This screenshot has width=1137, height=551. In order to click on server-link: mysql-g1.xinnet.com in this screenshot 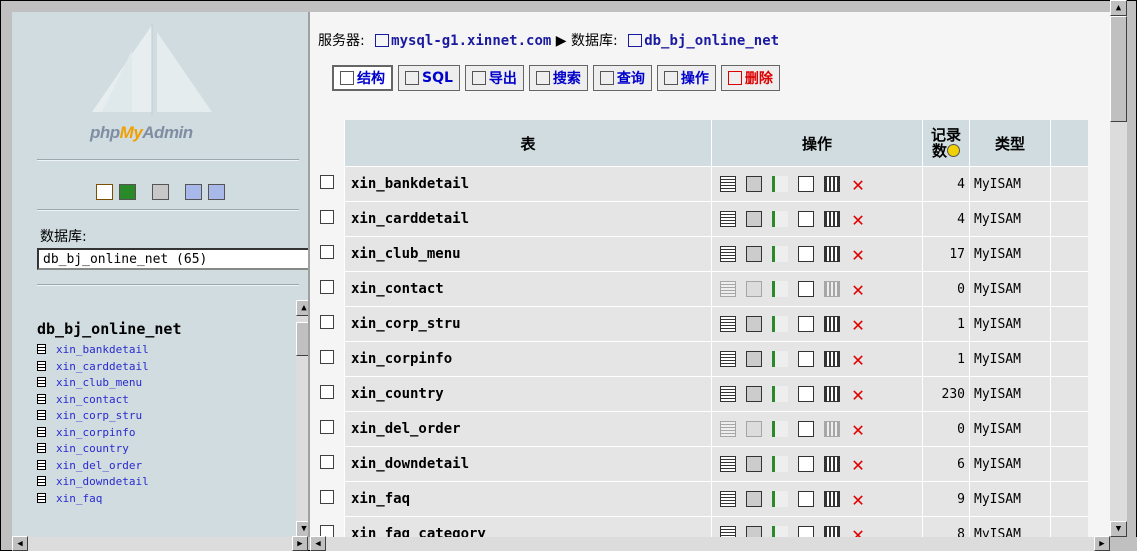, I will do `click(471, 41)`.